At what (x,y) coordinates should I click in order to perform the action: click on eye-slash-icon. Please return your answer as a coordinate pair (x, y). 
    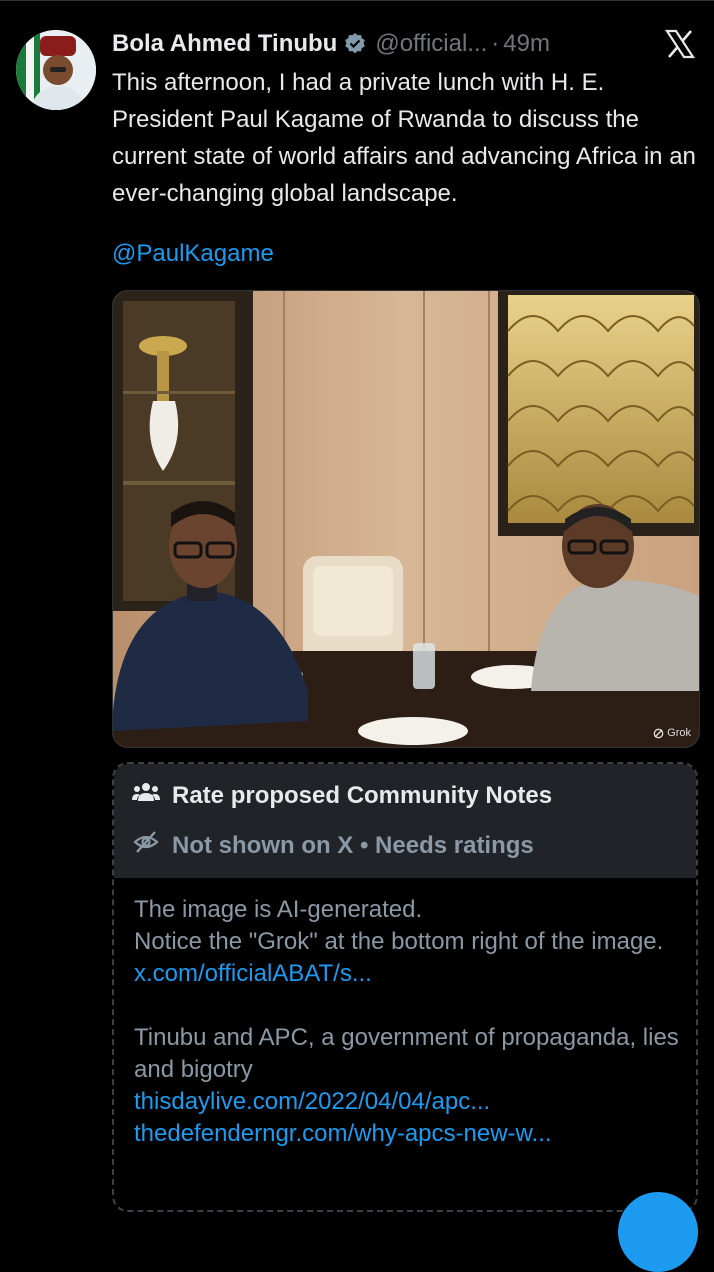
    Looking at the image, I should click on (146, 845).